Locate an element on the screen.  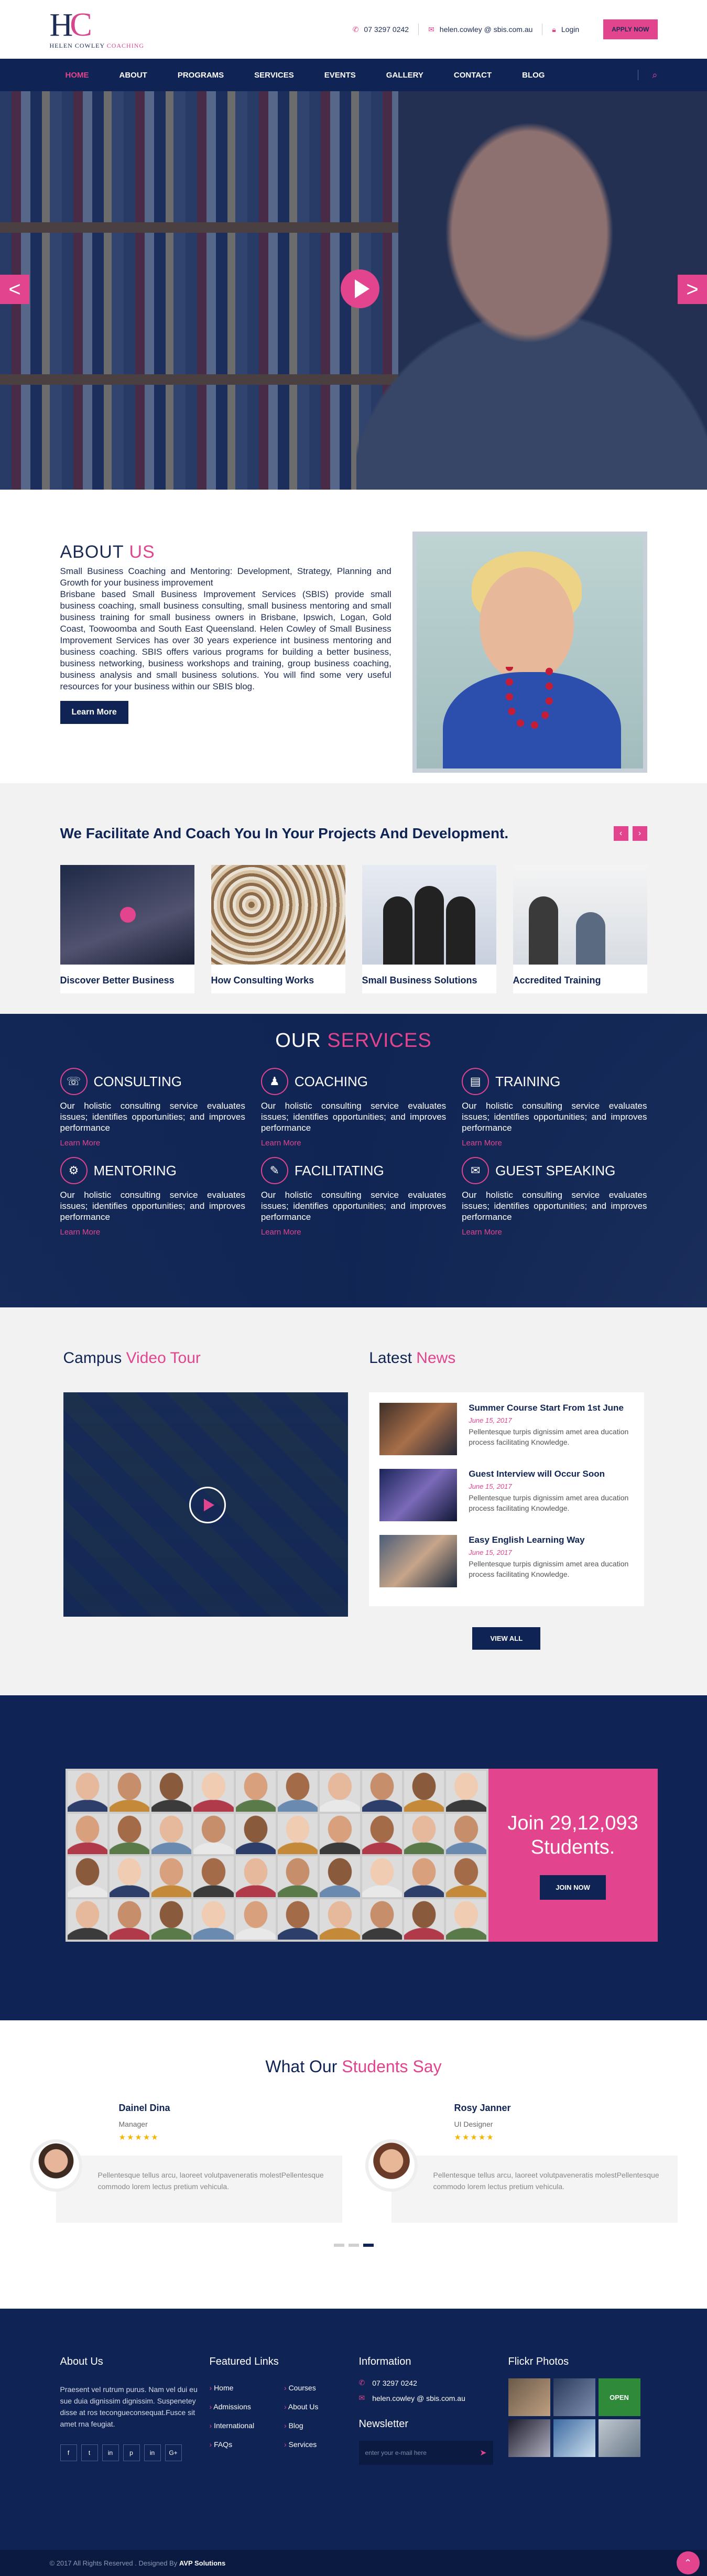
logo: HC HELEN COWLEY COACHING is located at coordinates (102, 28).